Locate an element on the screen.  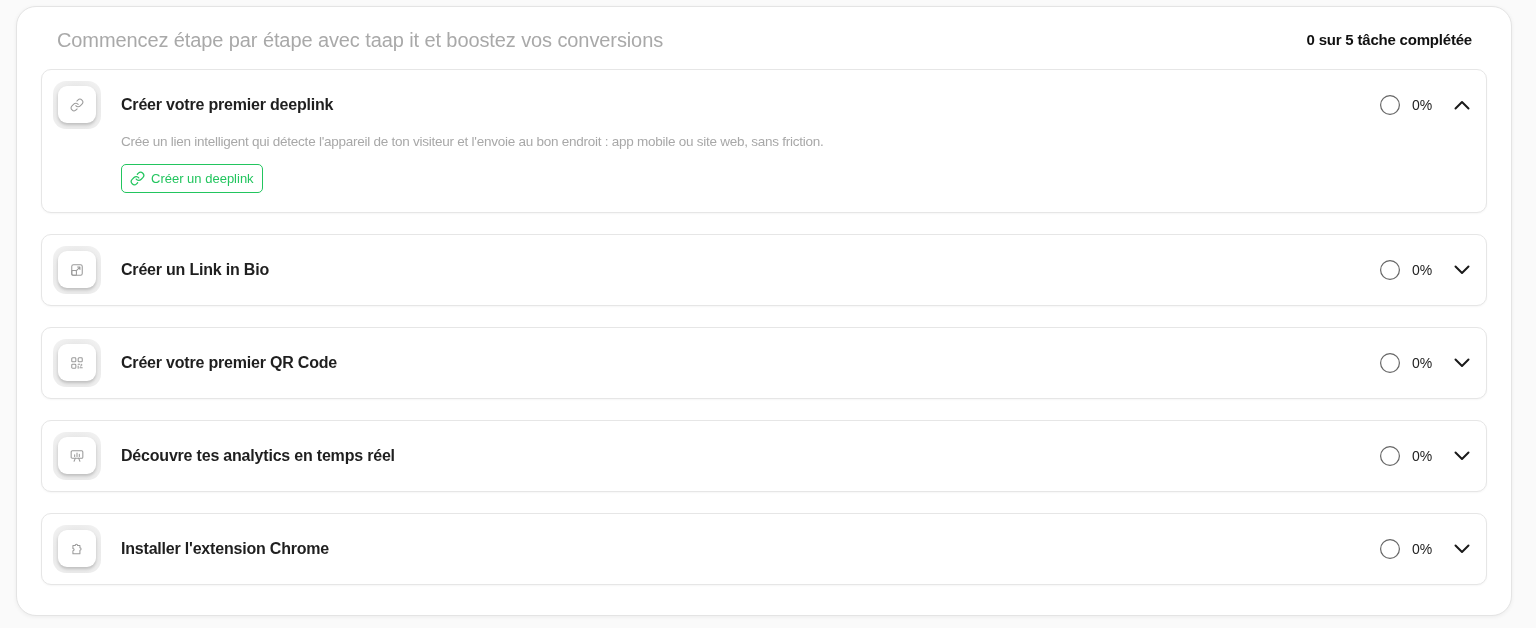
chevron-up-icon is located at coordinates (1462, 105).